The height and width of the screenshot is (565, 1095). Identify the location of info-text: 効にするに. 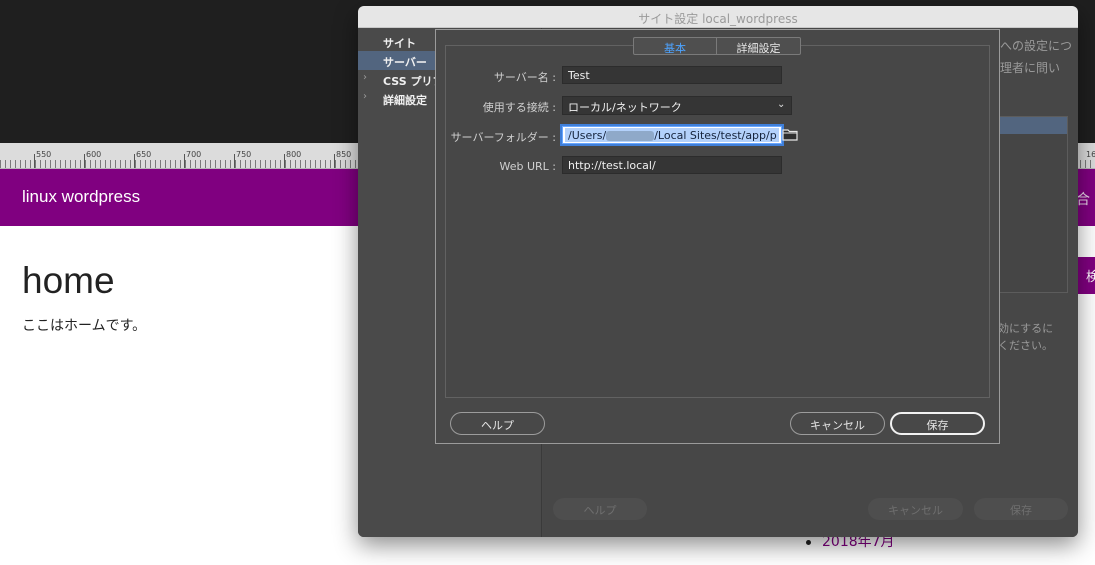
(1026, 328).